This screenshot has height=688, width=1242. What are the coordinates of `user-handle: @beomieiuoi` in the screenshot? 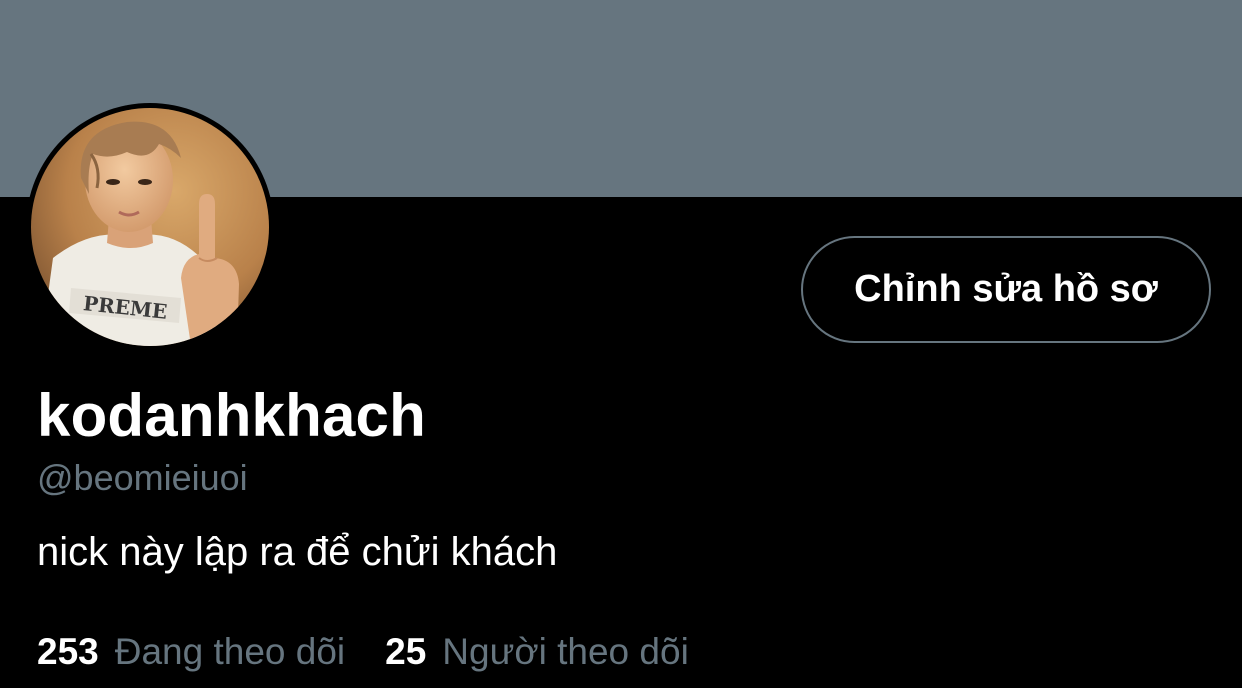 It's located at (142, 477).